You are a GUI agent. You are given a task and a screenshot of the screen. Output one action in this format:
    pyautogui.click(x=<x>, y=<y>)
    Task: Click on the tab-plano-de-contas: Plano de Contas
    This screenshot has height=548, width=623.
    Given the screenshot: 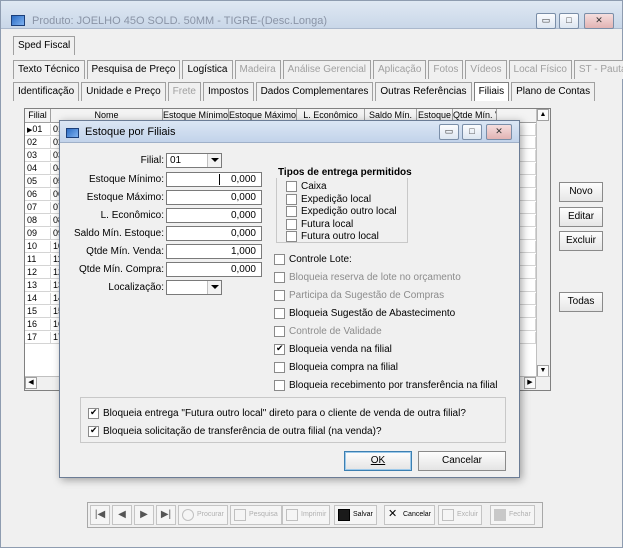 What is the action you would take?
    pyautogui.click(x=553, y=91)
    